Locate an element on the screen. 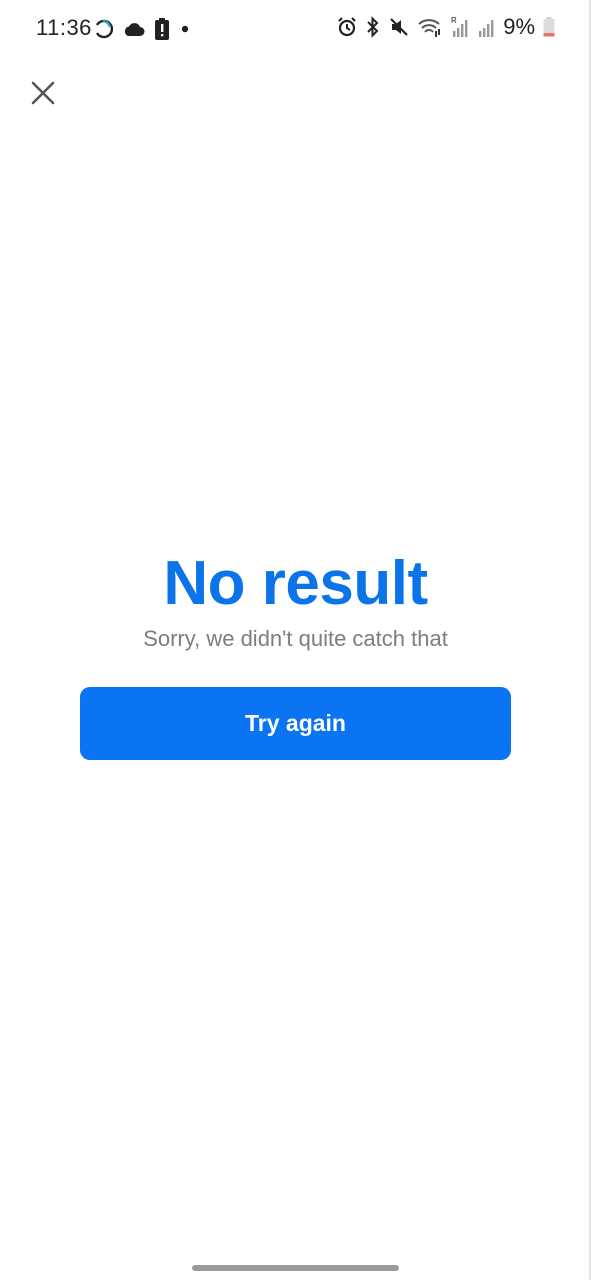 This screenshot has width=591, height=1280. try-again-label: Try again is located at coordinates (295, 723).